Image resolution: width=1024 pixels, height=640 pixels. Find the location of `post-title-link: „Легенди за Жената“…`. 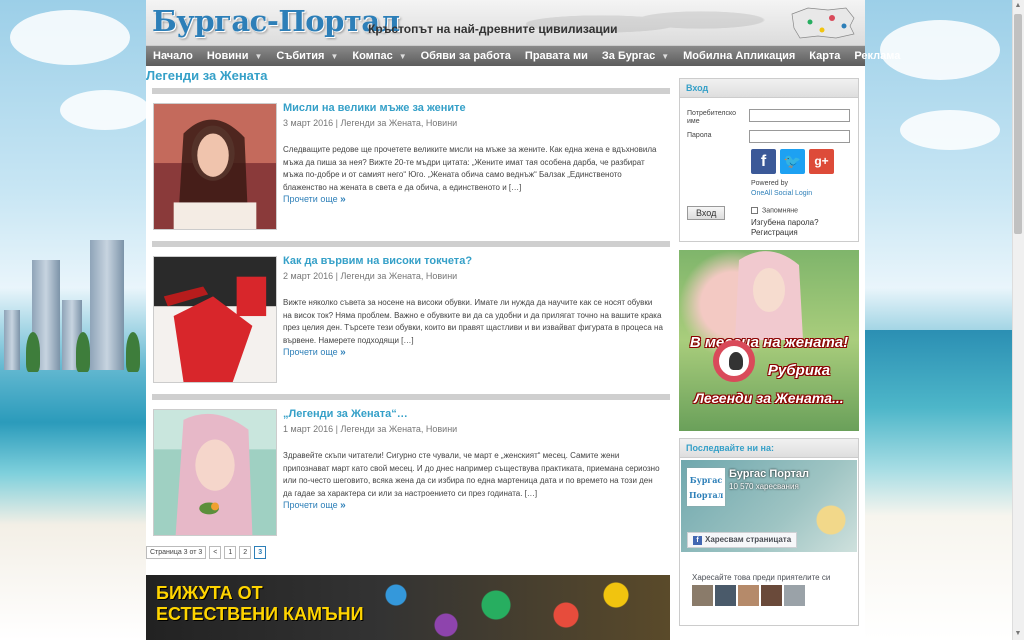

post-title-link: „Легенди за Жената“… is located at coordinates (345, 414).